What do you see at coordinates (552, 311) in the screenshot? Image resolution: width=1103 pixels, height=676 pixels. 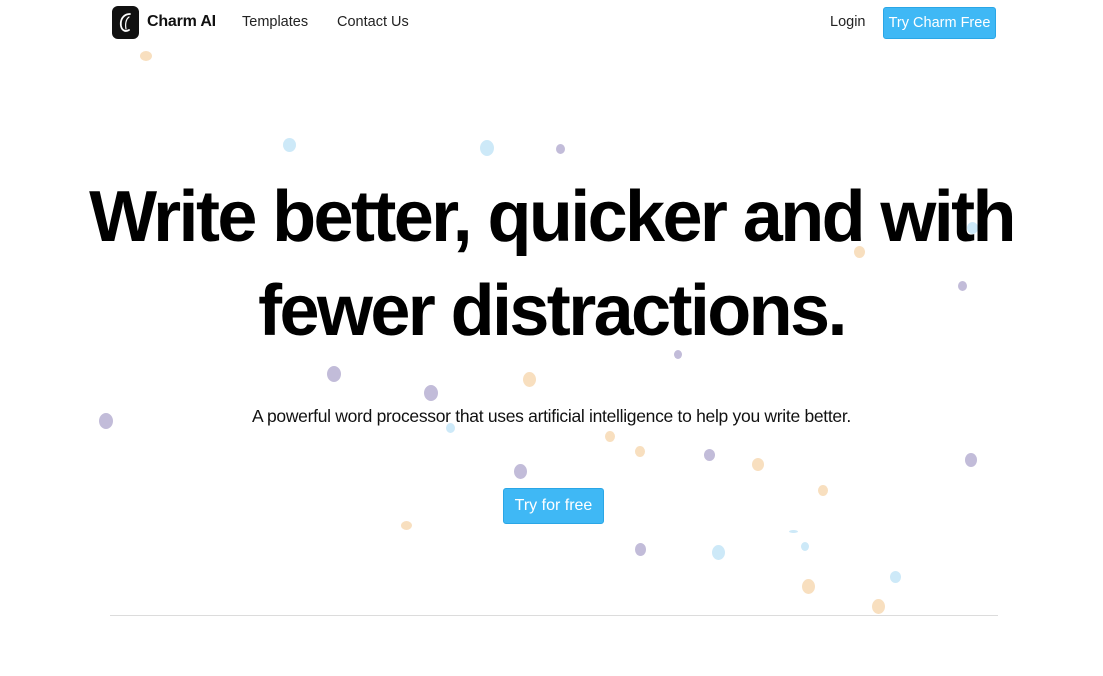 I see `hero-headline-line-2: fewer distractions.` at bounding box center [552, 311].